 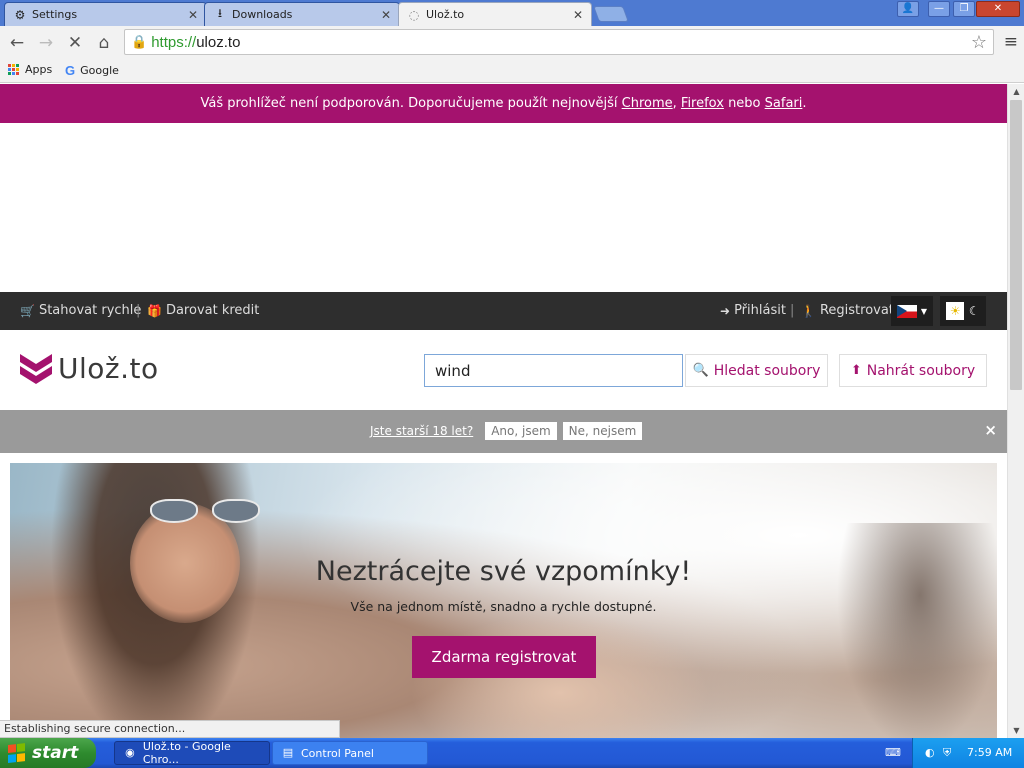 What do you see at coordinates (220, 13) in the screenshot?
I see `download-icon: ⭳` at bounding box center [220, 13].